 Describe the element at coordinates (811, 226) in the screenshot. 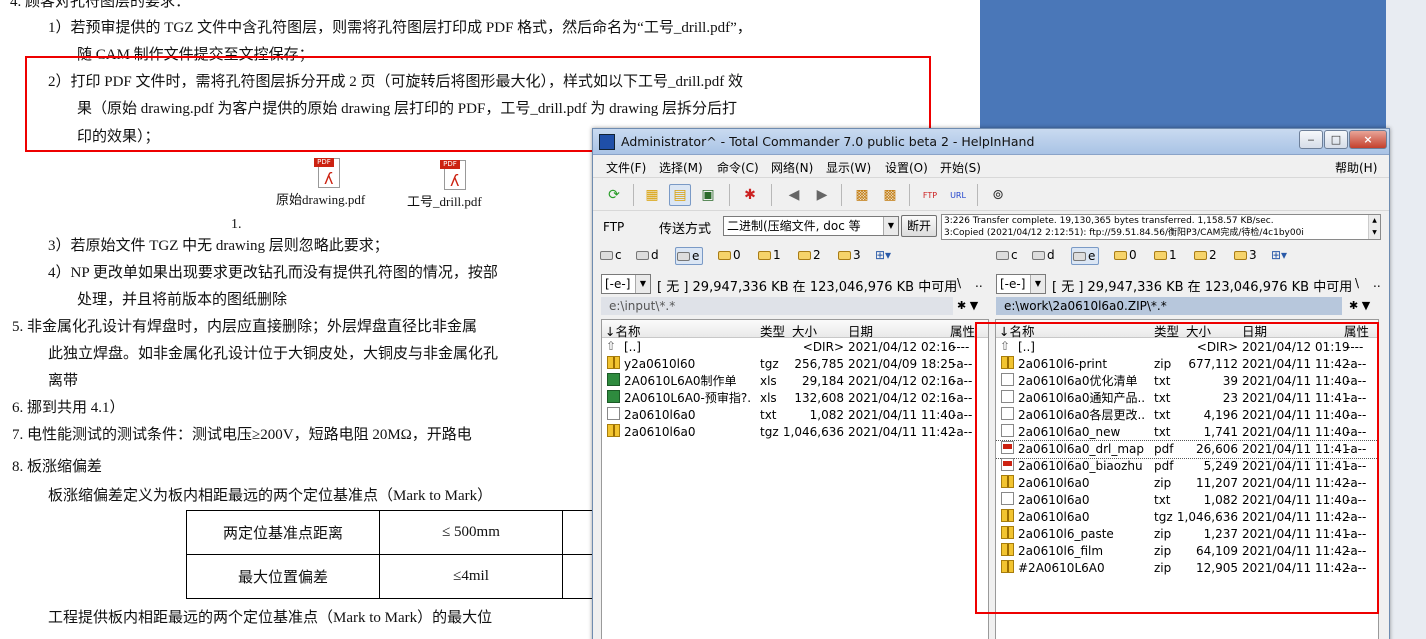

I see `transfer-mode-select: 二进制(压缩文件, doc 等 ▼` at that location.